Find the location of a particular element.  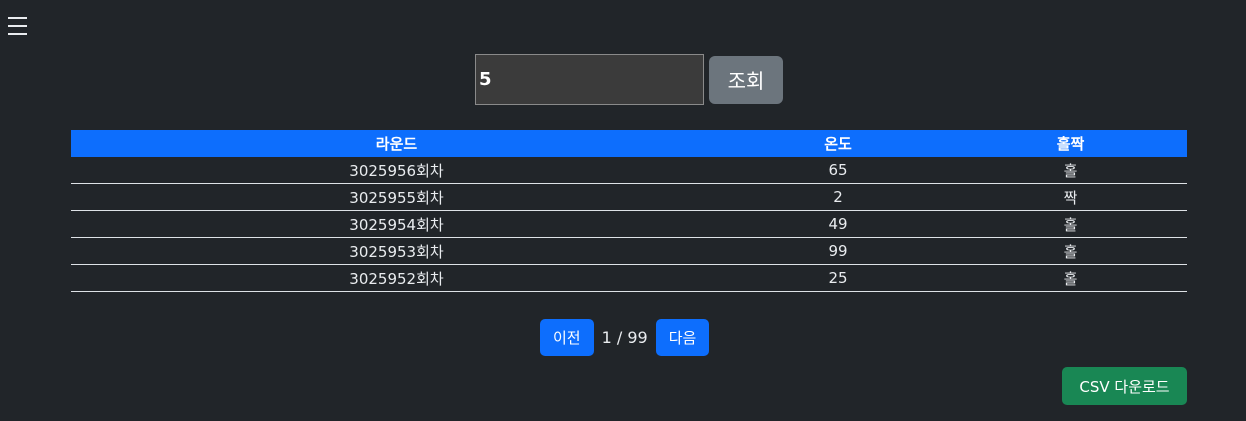

table-row: 3025955회차 2 짝 is located at coordinates (629, 197).